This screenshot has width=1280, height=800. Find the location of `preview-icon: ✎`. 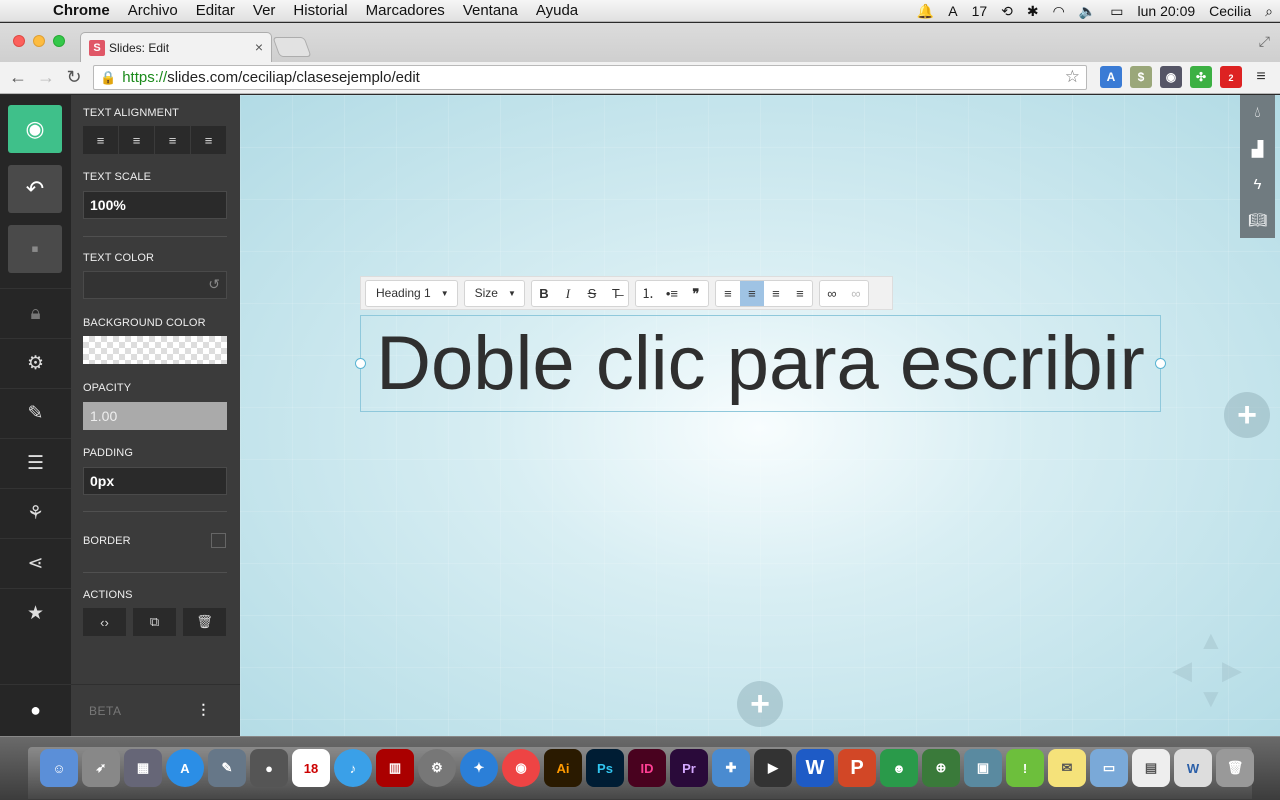

preview-icon: ✎ is located at coordinates (227, 768).